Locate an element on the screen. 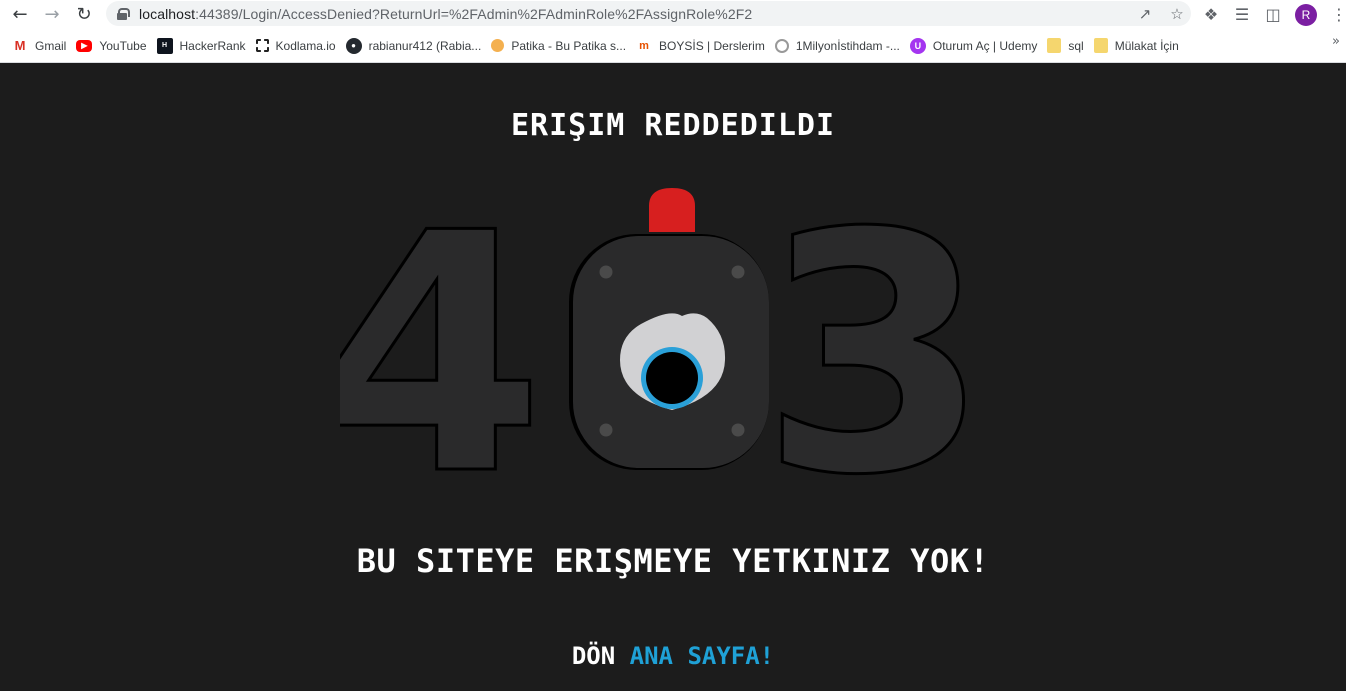 This screenshot has height=691, width=1346. bookmark-label: Oturum Aç | Udemy is located at coordinates (985, 45).